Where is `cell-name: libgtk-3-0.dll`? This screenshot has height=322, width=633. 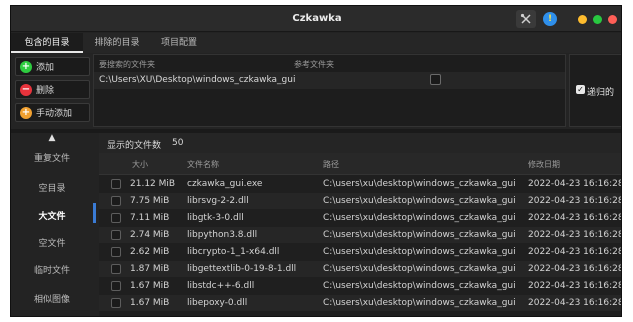 cell-name: libgtk-3-0.dll is located at coordinates (215, 218).